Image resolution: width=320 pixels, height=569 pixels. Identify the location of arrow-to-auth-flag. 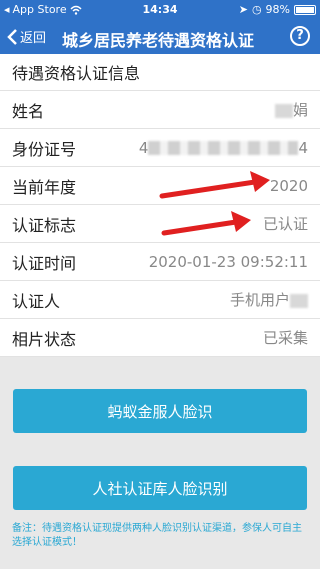
(206, 223).